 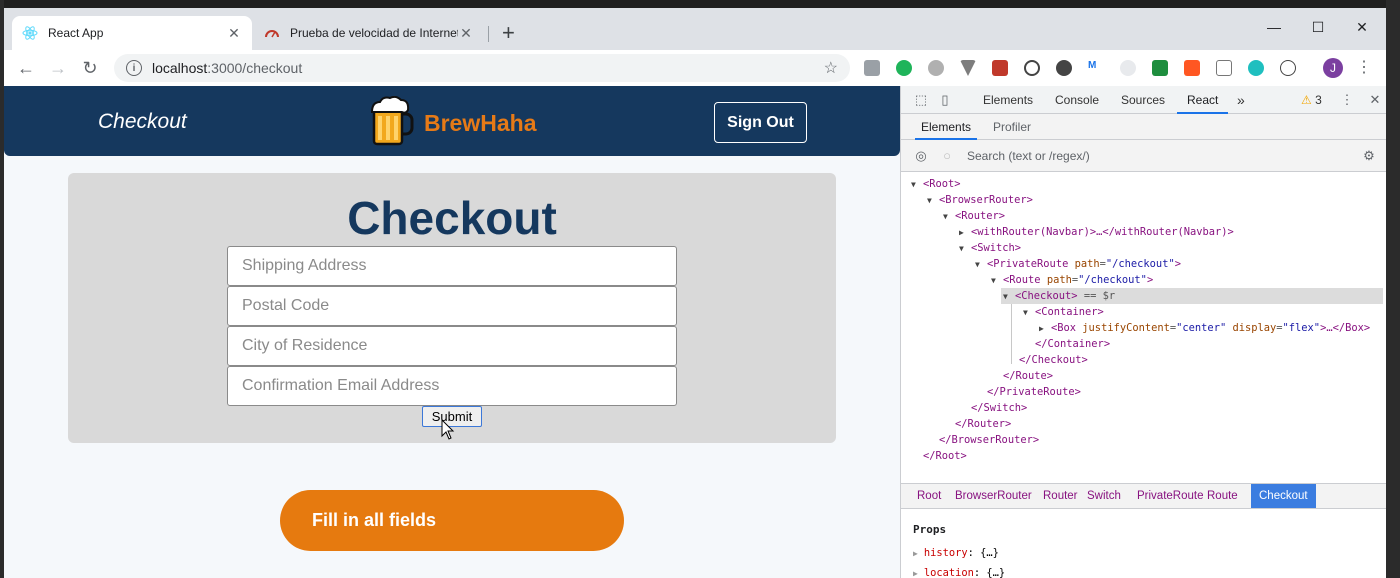 What do you see at coordinates (945, 100) in the screenshot?
I see `device-toolbar-icon: ▯` at bounding box center [945, 100].